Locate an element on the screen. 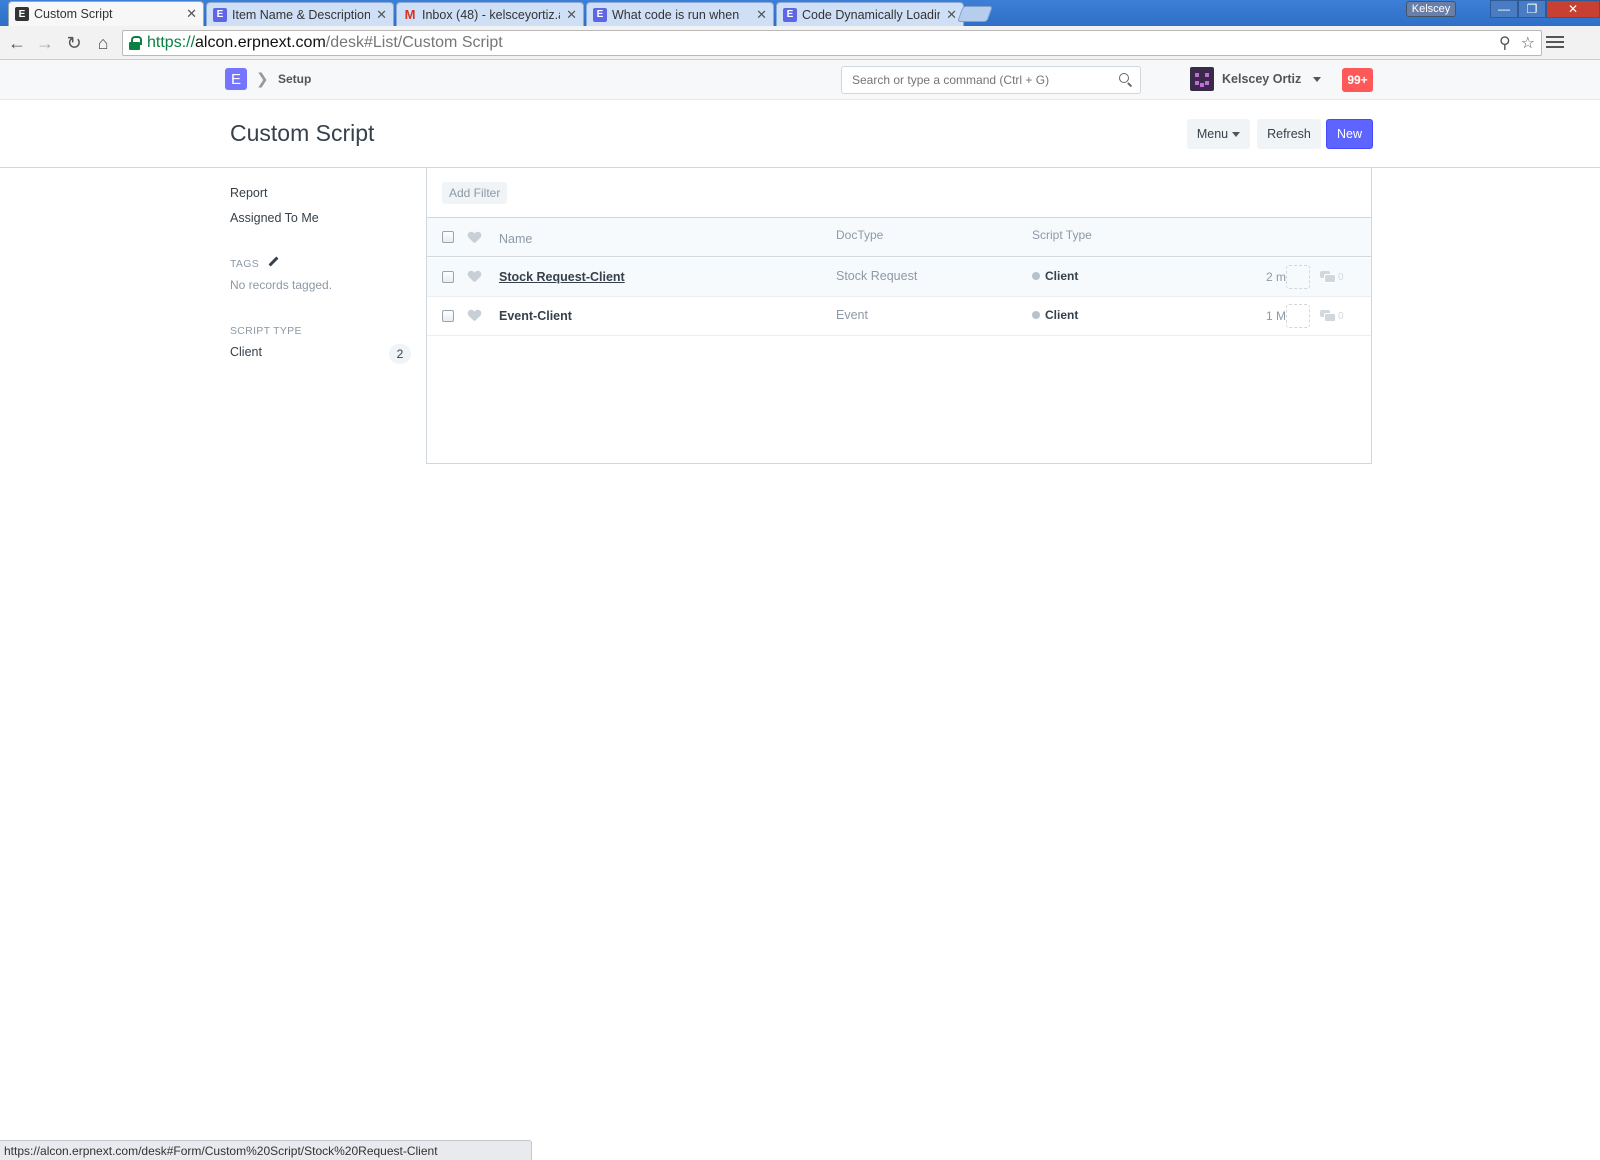 This screenshot has width=1600, height=1160. tab-title: Item Name & Description is located at coordinates (301, 14).